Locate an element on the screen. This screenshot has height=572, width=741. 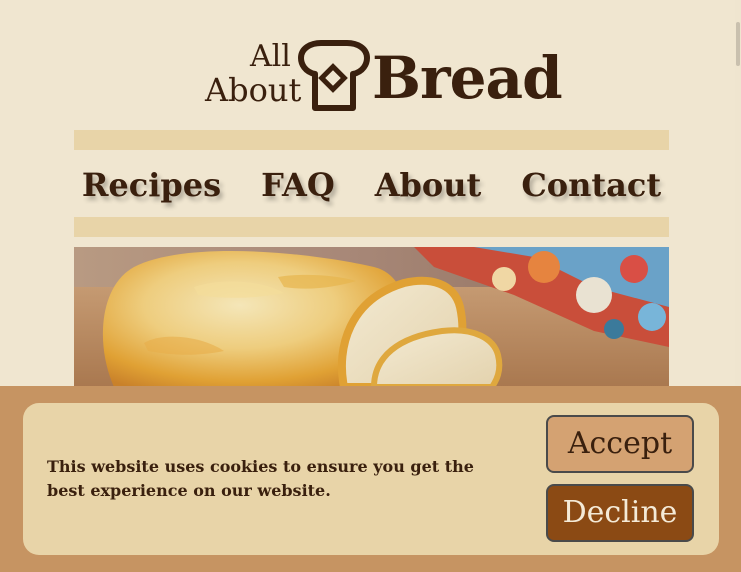
scrollbar-thumb is located at coordinates (738, 44).